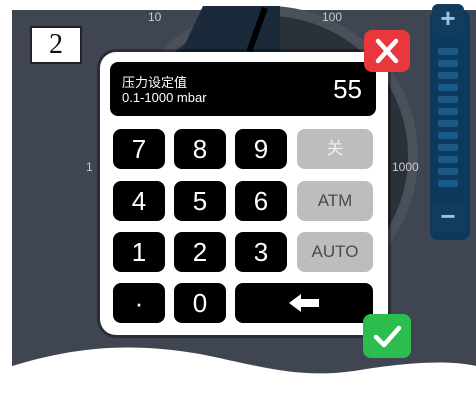 The height and width of the screenshot is (409, 476). I want to click on close-button, so click(387, 51).